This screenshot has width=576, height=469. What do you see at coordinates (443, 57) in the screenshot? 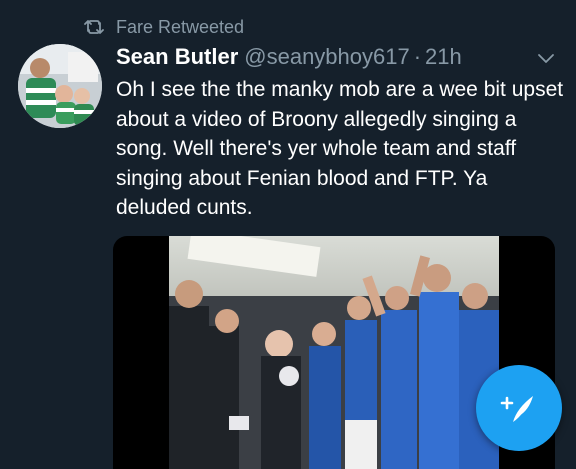
I see `tweet-timestamp: 21h` at bounding box center [443, 57].